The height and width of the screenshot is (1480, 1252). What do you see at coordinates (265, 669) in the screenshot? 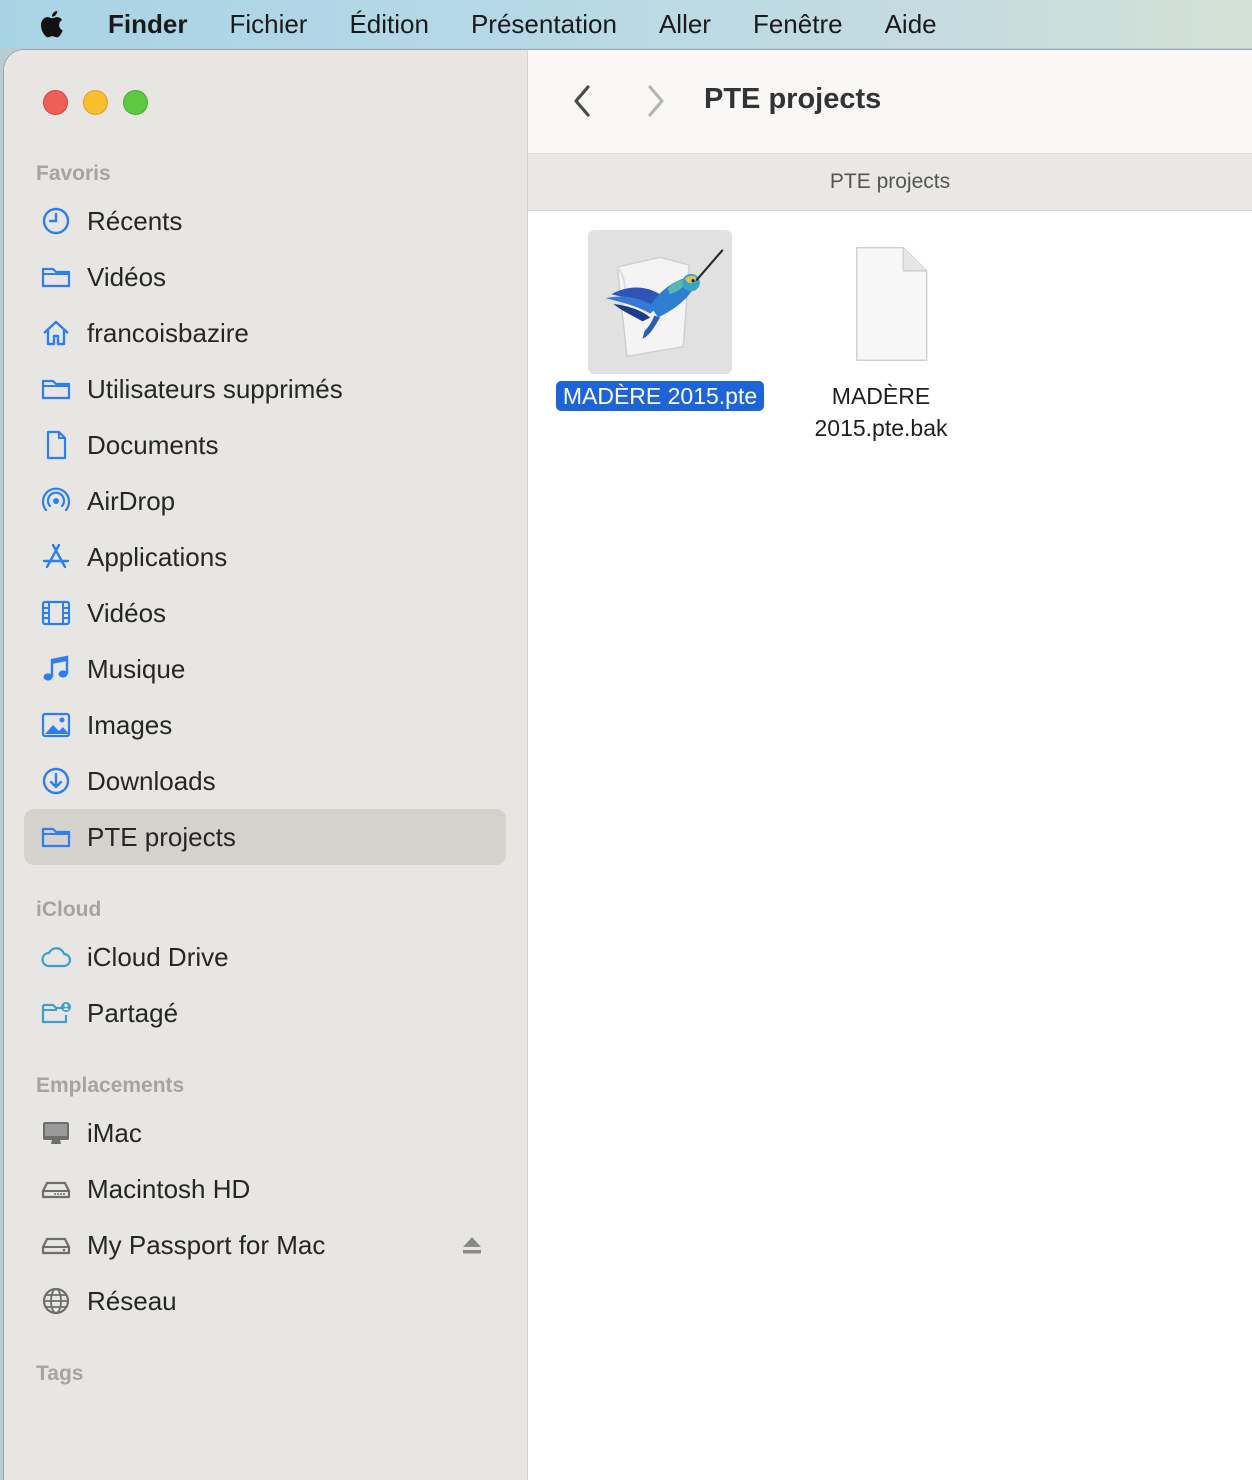
I see `sidebar-item-musique: Musique` at bounding box center [265, 669].